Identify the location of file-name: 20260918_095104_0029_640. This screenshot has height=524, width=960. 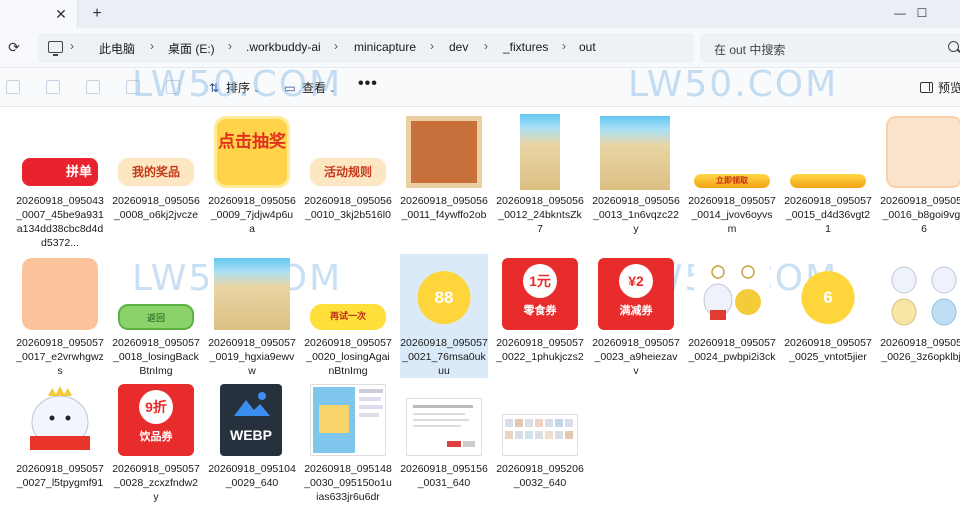
(252, 476).